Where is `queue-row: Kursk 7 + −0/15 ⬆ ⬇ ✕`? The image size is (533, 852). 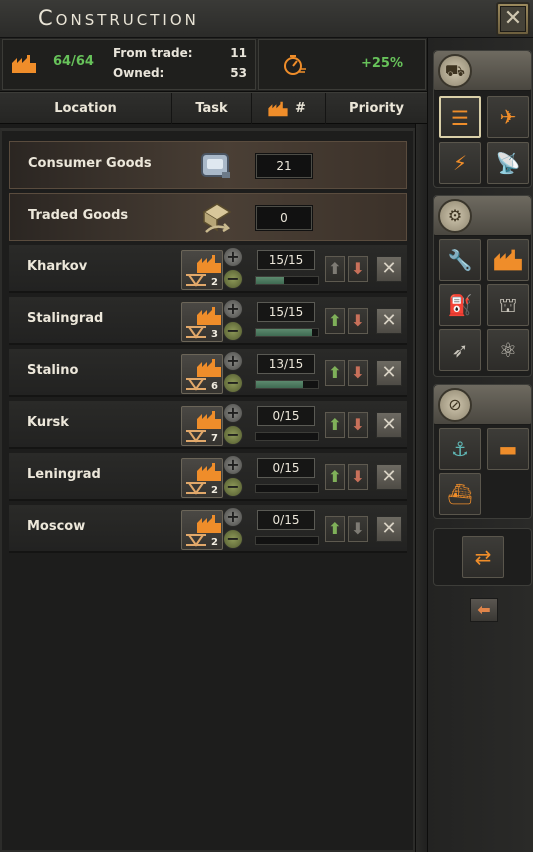
queue-row: Kursk 7 + −0/15 ⬆ ⬇ ✕ is located at coordinates (208, 425).